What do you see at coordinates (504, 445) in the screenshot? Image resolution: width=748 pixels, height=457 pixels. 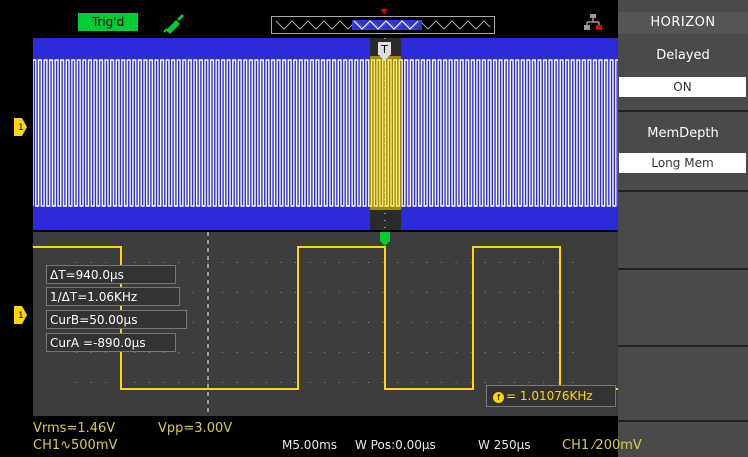 I see `window-timebase: W 250µs` at bounding box center [504, 445].